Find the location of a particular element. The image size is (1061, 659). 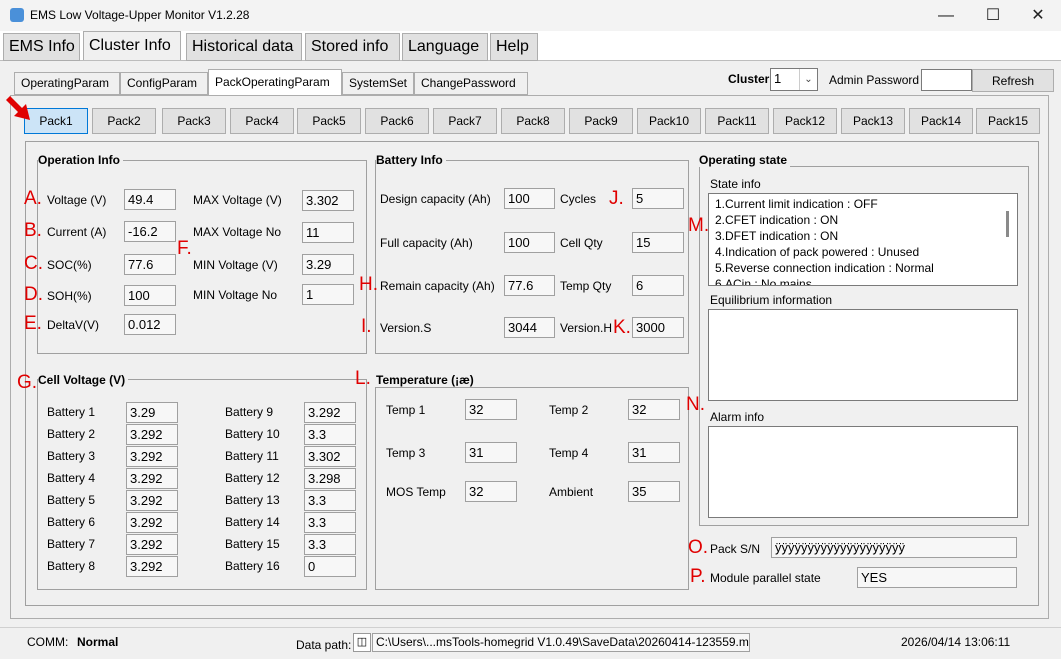

alarm-info-list is located at coordinates (863, 472).